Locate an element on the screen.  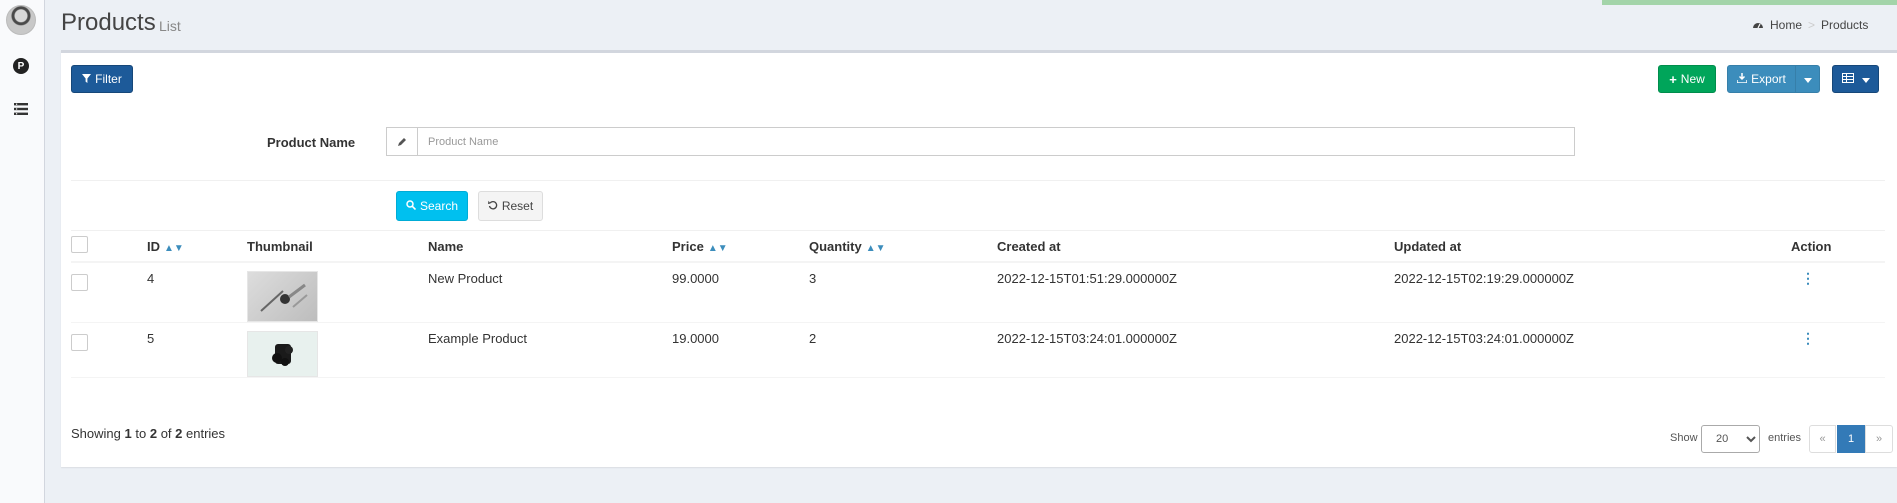
cell-name: Example Product is located at coordinates (550, 350).